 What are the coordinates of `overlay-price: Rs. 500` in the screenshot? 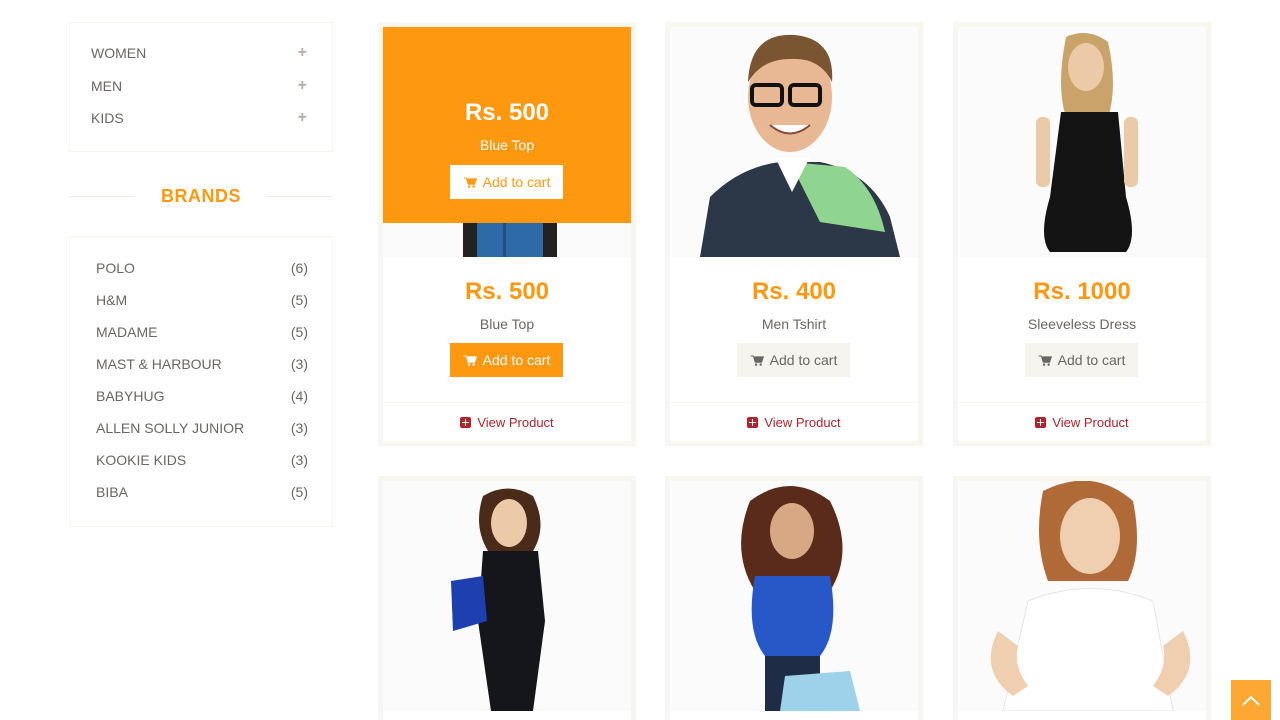 It's located at (507, 112).